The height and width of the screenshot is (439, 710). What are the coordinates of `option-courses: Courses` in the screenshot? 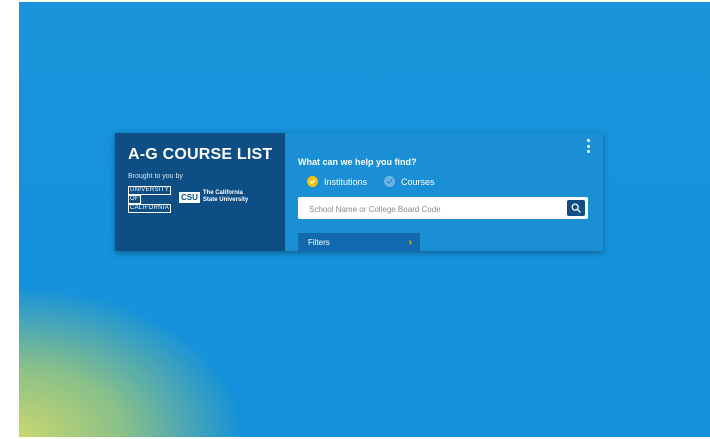 It's located at (409, 181).